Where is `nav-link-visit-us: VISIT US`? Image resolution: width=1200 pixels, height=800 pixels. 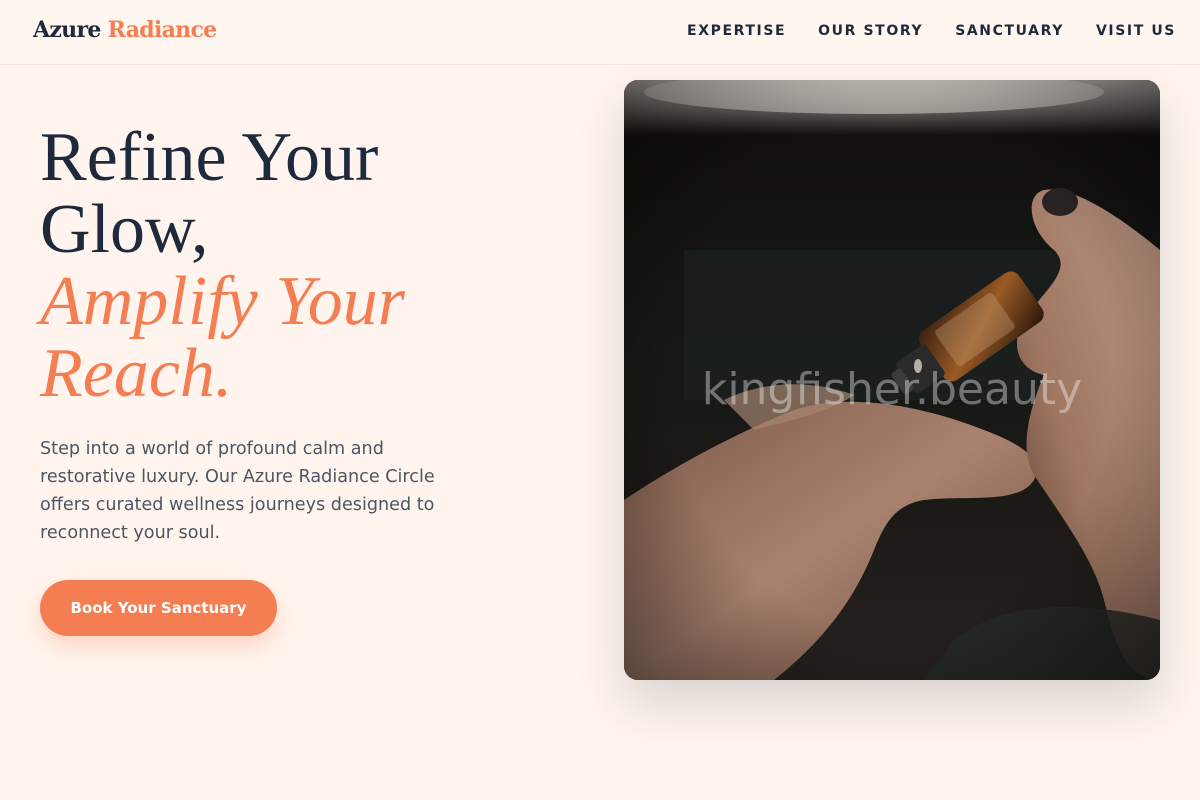
nav-link-visit-us: VISIT US is located at coordinates (1136, 31).